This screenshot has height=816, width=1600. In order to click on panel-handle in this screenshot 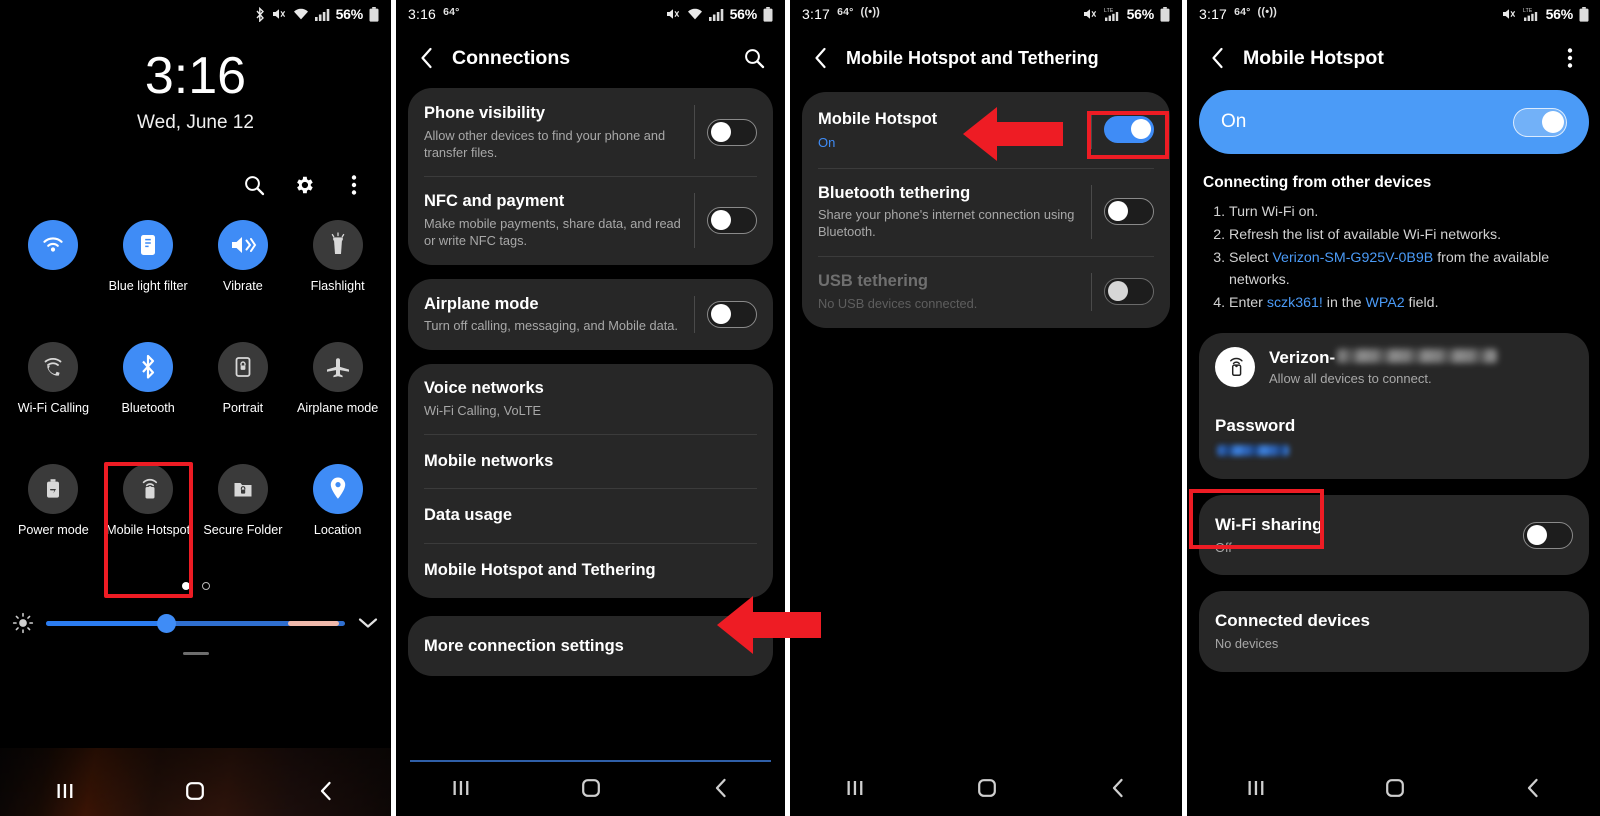, I will do `click(195, 653)`.